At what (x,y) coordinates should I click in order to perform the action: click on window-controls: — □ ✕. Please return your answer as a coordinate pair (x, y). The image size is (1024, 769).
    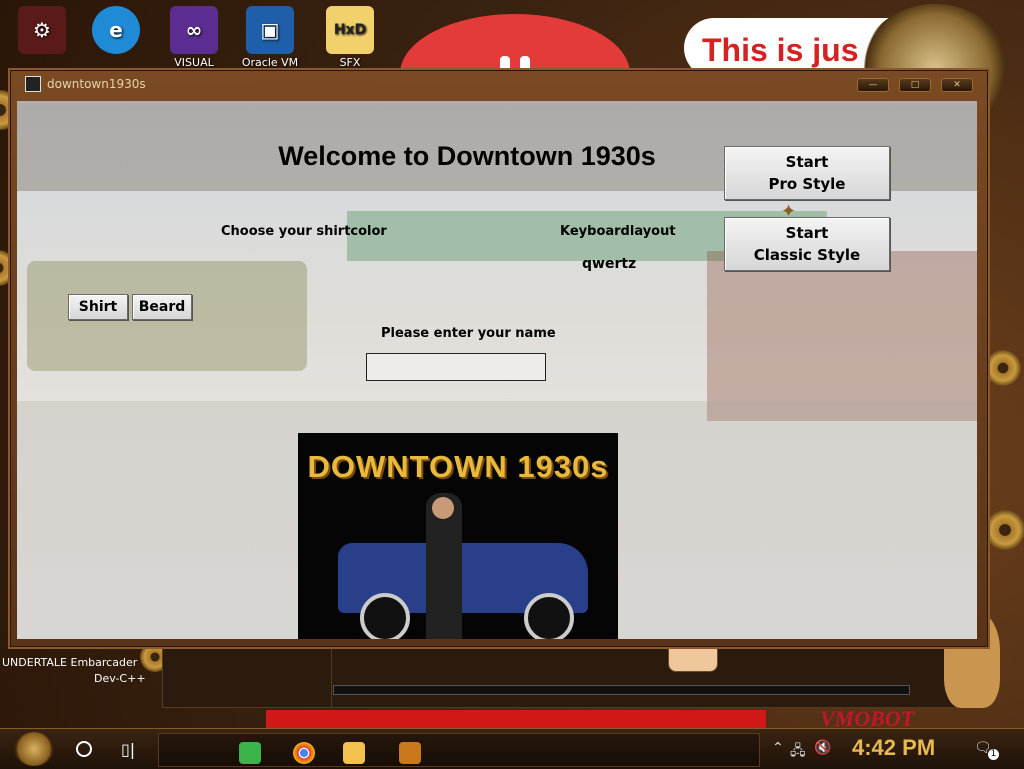
    Looking at the image, I should click on (915, 85).